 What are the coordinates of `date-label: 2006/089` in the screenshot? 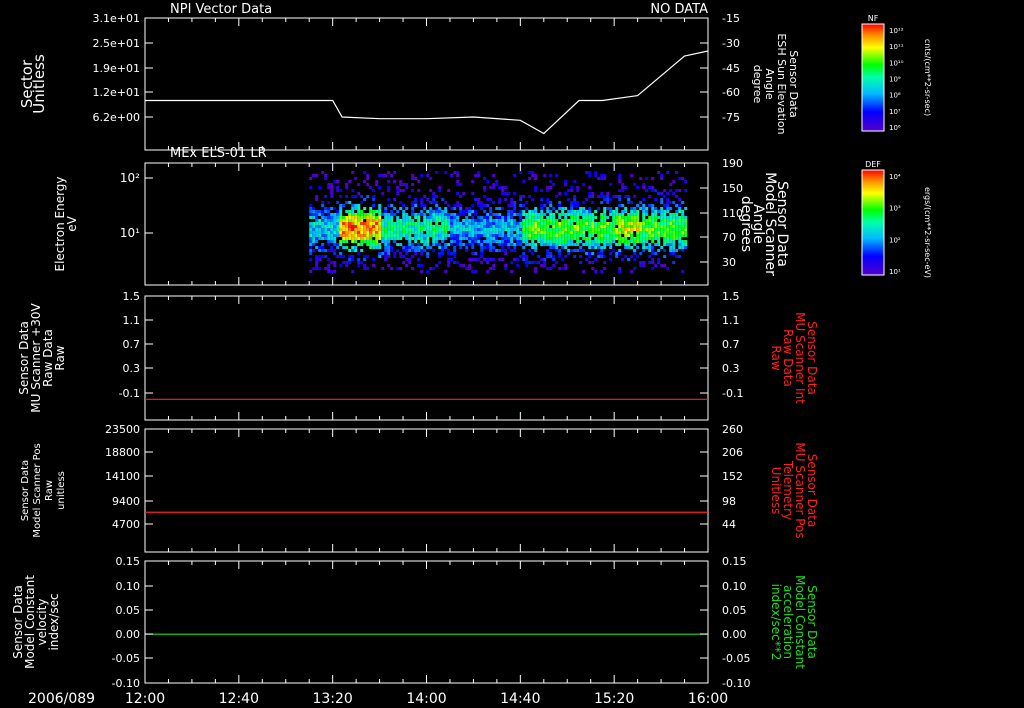 It's located at (61, 699).